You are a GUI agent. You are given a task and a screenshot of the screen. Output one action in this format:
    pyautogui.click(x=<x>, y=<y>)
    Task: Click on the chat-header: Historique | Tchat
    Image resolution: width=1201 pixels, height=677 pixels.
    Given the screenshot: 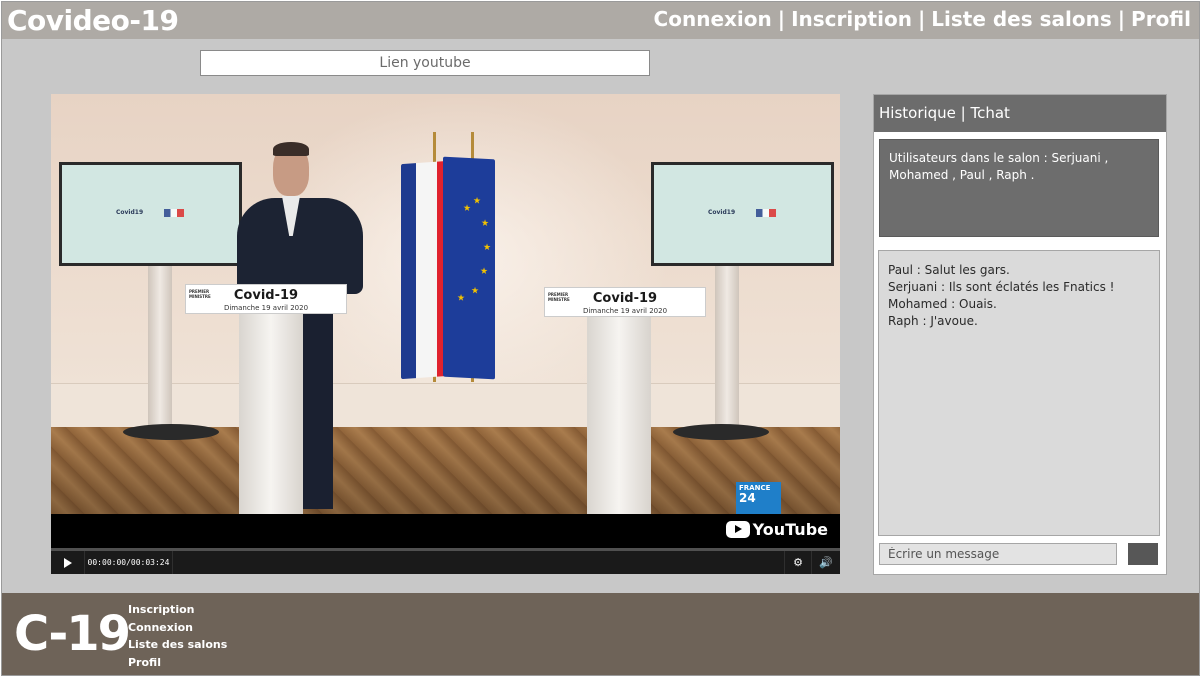 What is the action you would take?
    pyautogui.click(x=1020, y=113)
    